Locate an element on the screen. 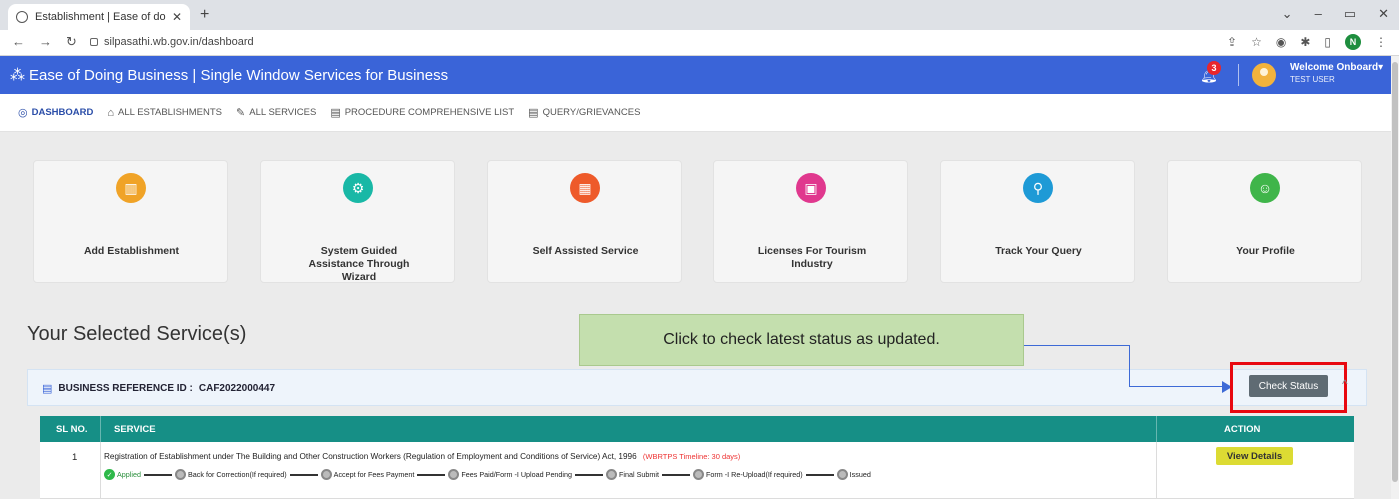 The image size is (1399, 499). chevron-up-icon: ^ is located at coordinates (1345, 384).